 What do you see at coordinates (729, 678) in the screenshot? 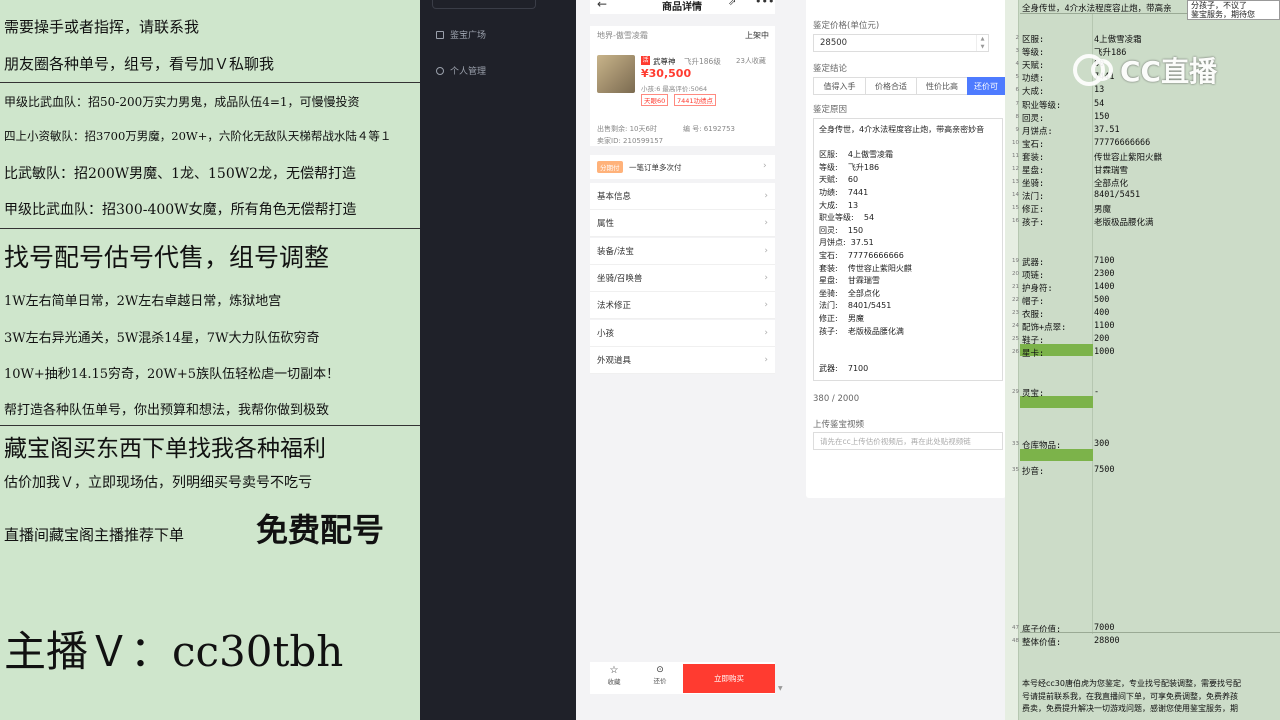
I see `buy-now-button: 立即购买` at bounding box center [729, 678].